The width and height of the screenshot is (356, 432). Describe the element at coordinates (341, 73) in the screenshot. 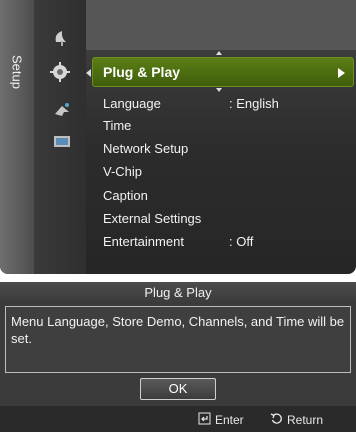

I see `chevron-right-icon` at that location.